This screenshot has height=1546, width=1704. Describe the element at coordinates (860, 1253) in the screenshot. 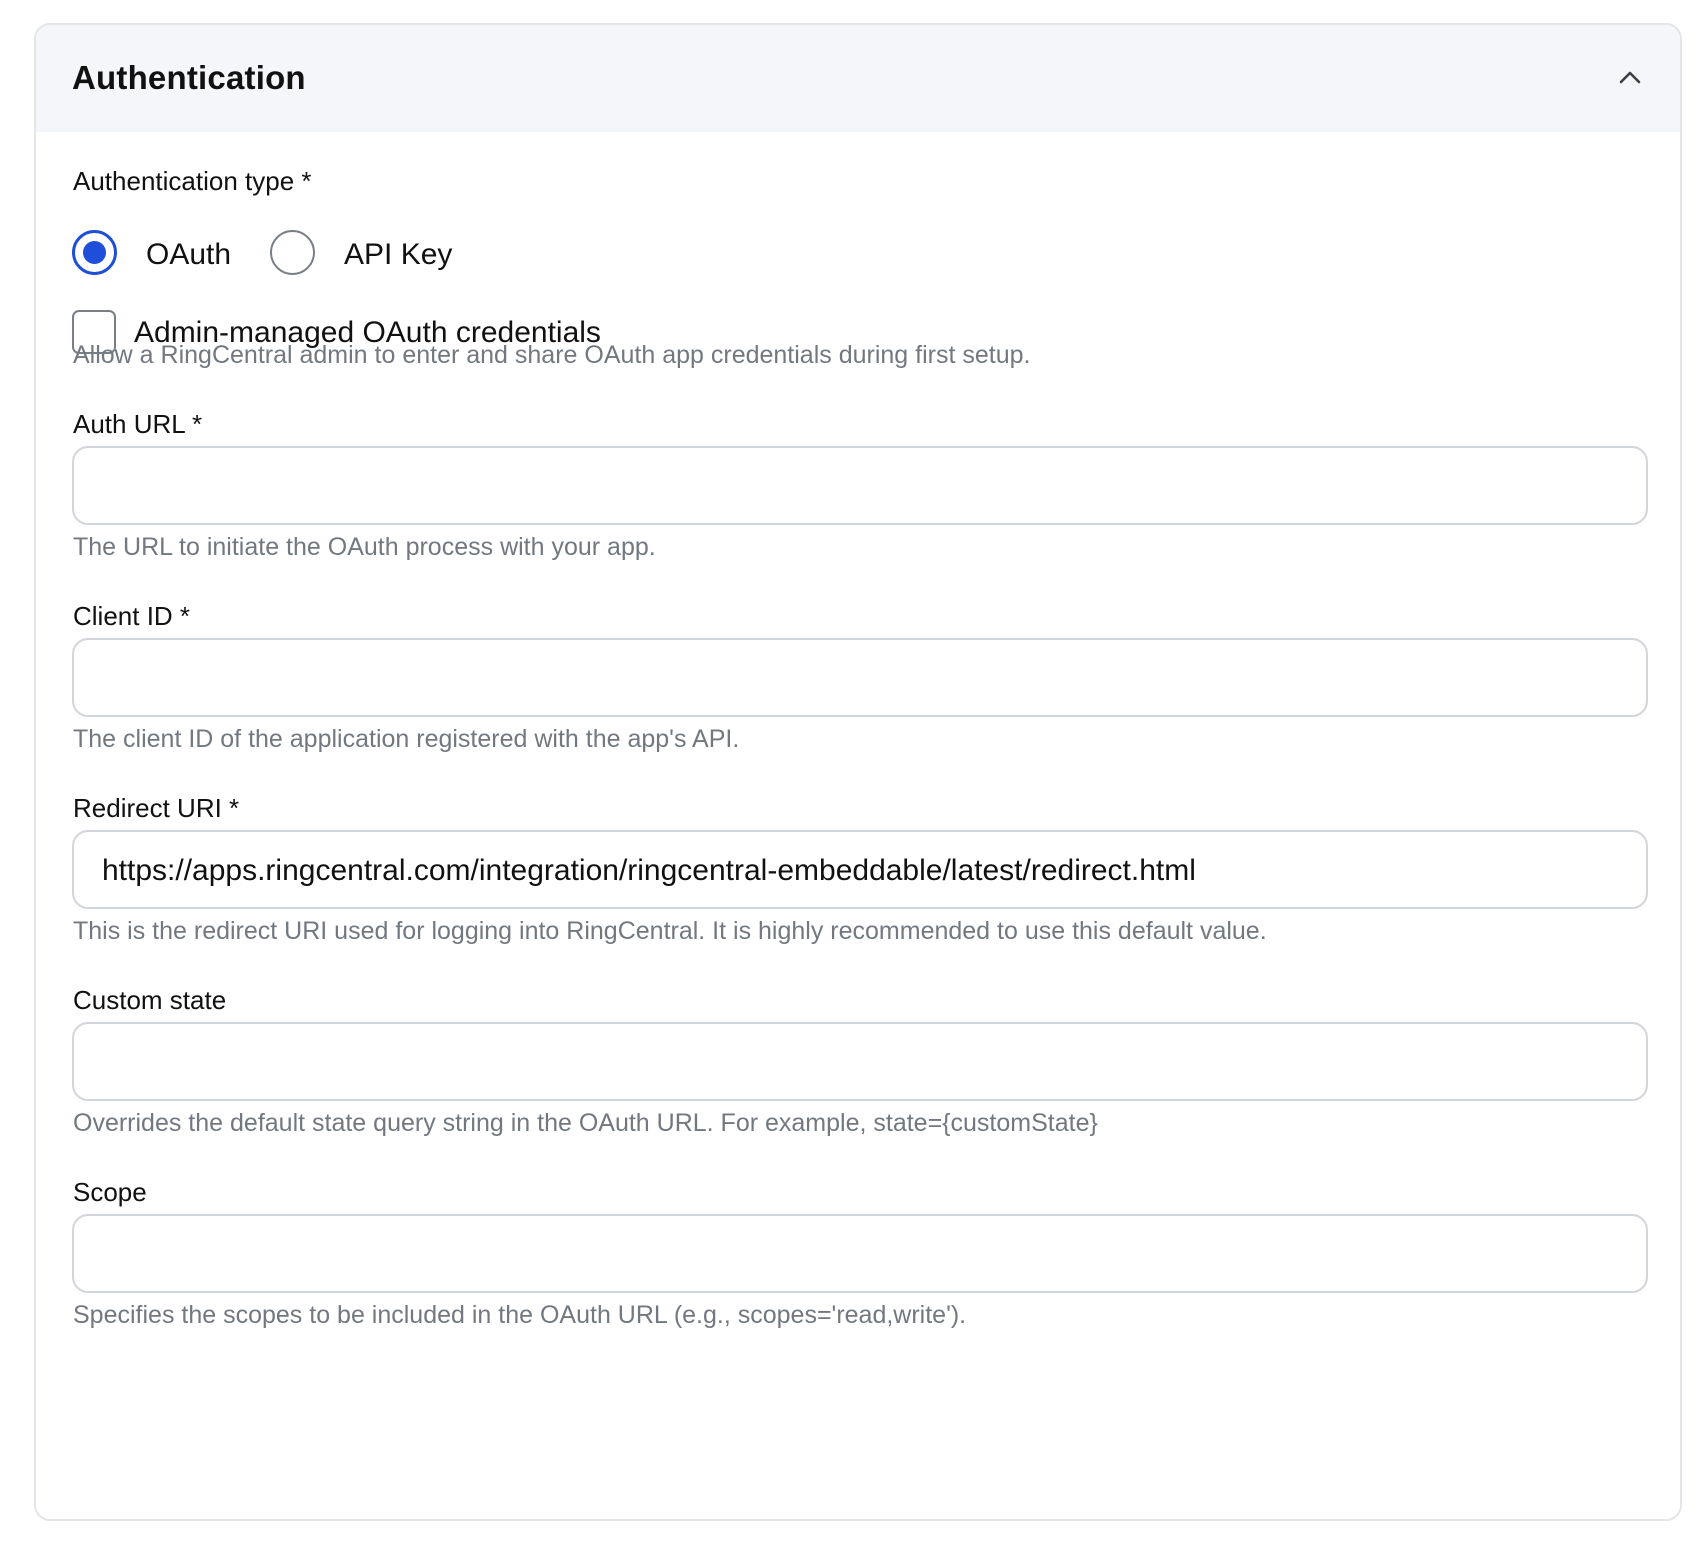

I see `scope-input` at that location.